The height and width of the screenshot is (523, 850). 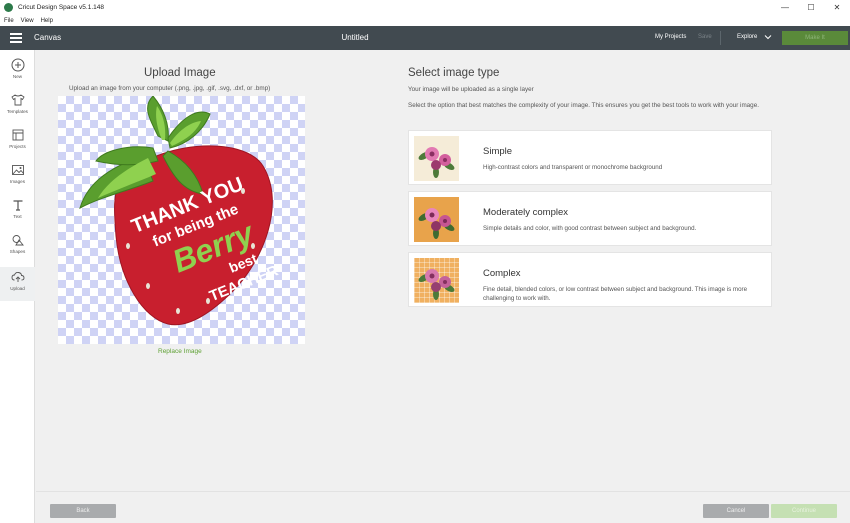 I want to click on sidebar-item-upload: Upload, so click(x=17, y=284).